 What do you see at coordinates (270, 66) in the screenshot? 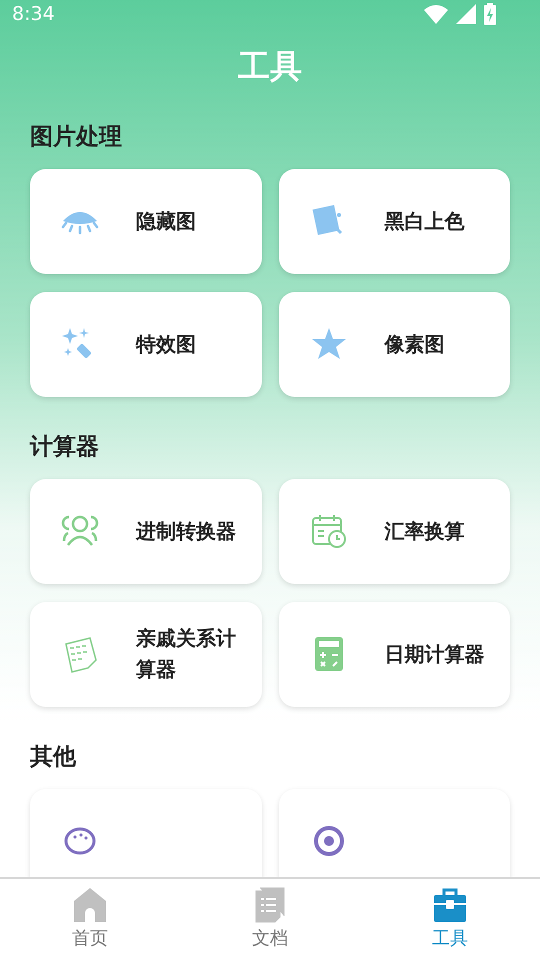
I see `page-title: 工具` at bounding box center [270, 66].